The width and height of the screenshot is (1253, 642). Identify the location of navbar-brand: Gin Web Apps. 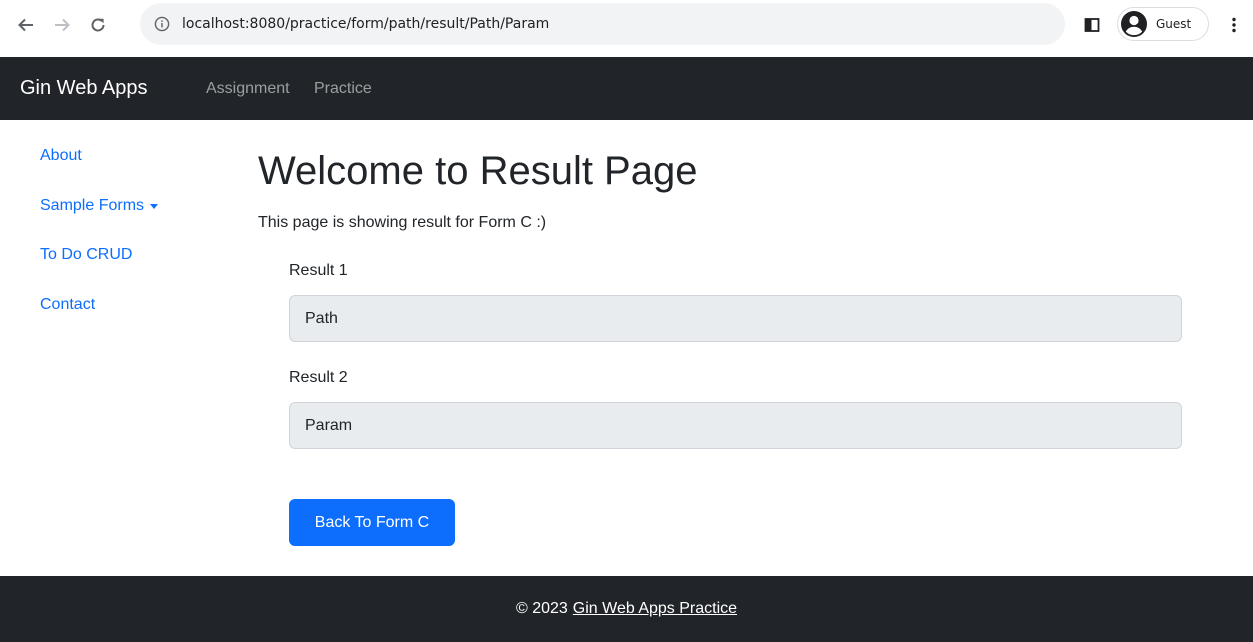
(83, 88).